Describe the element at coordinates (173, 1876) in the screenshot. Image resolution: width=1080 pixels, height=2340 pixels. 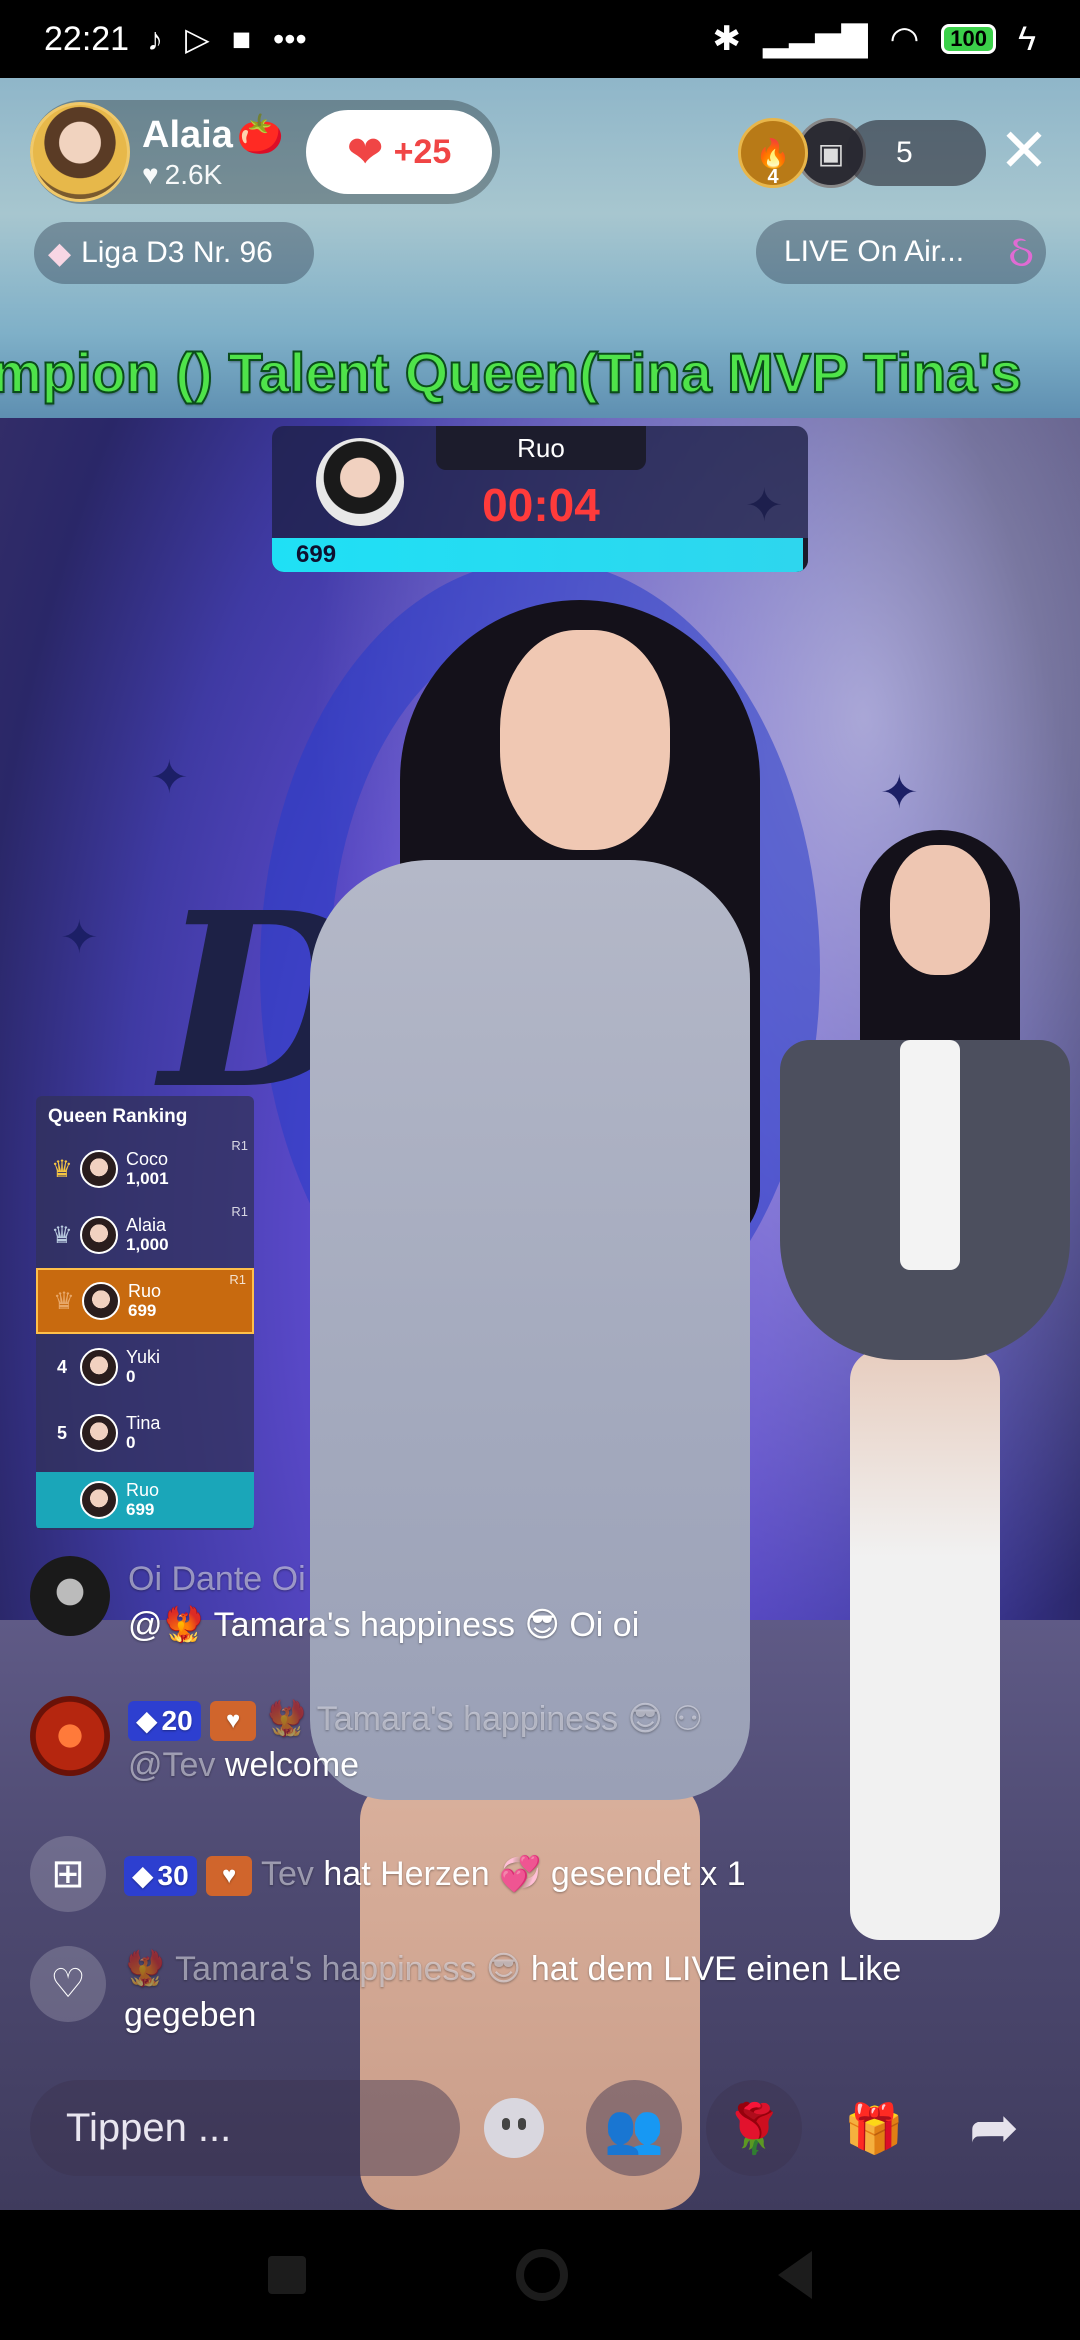
I see `gifter-level: 30` at that location.